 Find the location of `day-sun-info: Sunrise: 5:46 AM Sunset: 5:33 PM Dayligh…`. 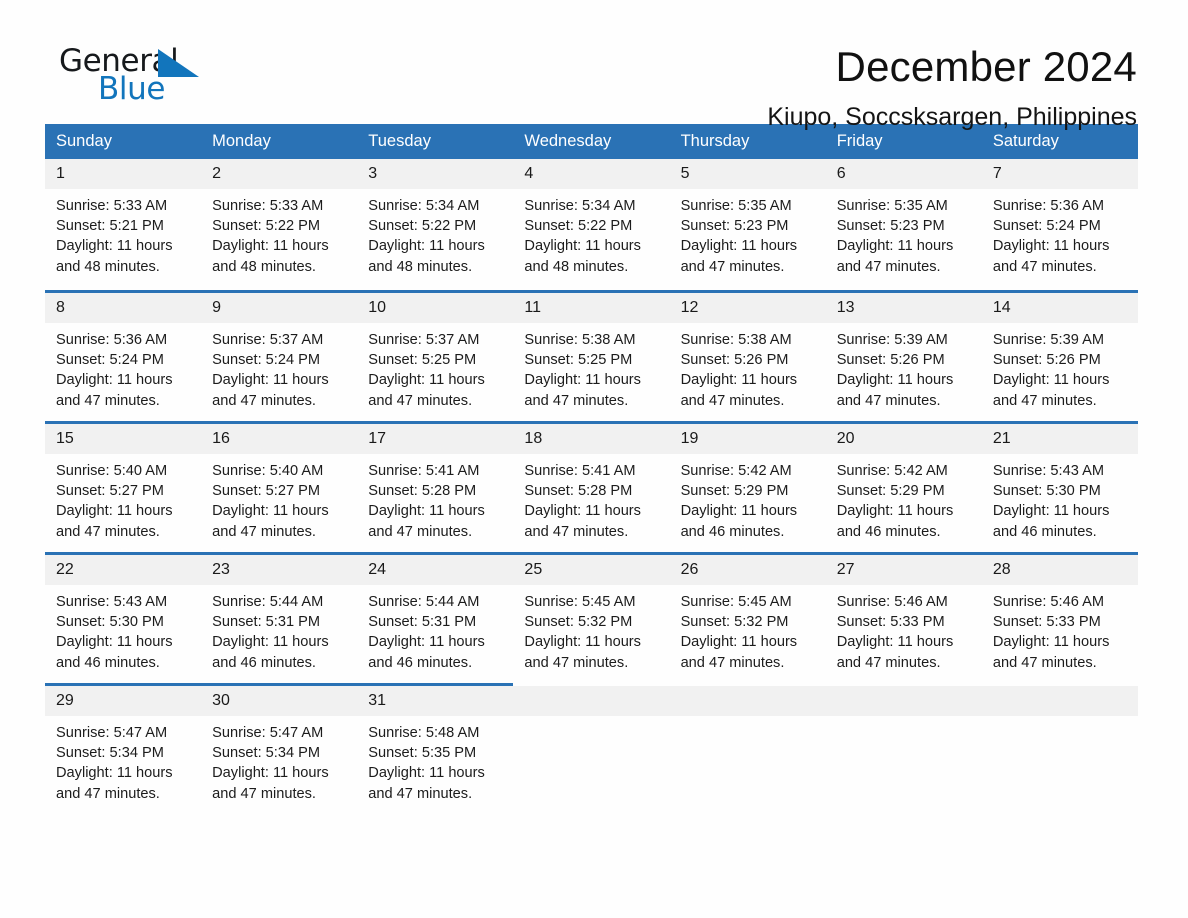

day-sun-info: Sunrise: 5:46 AM Sunset: 5:33 PM Dayligh… is located at coordinates (895, 632).